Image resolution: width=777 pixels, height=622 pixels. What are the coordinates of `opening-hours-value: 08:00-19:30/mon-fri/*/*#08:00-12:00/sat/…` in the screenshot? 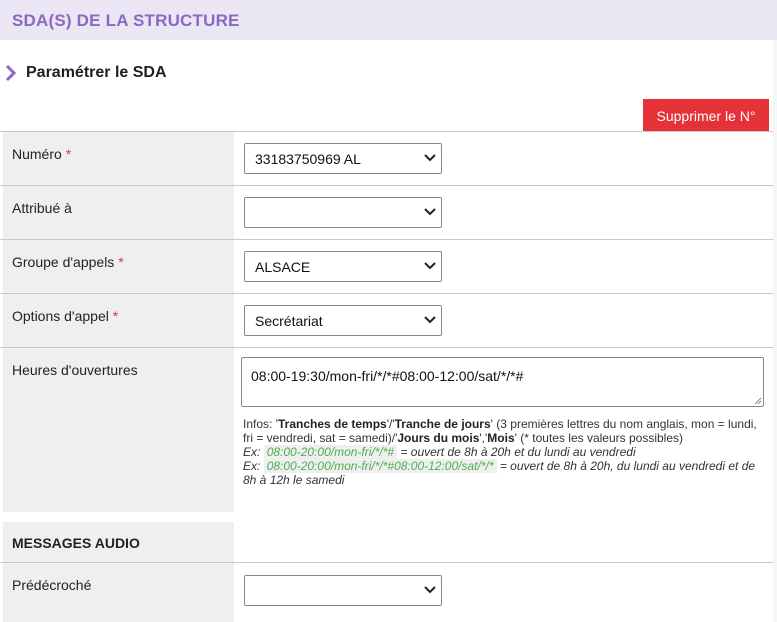 It's located at (387, 376).